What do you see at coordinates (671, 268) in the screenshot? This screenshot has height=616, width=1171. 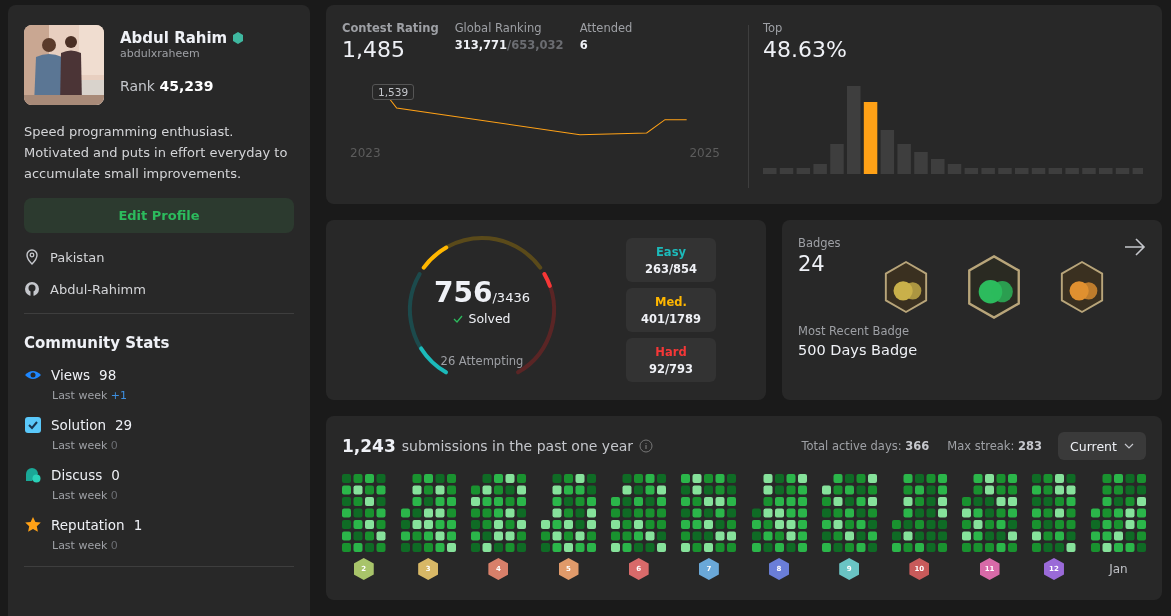 I see `difficulty-count: 263/854` at bounding box center [671, 268].